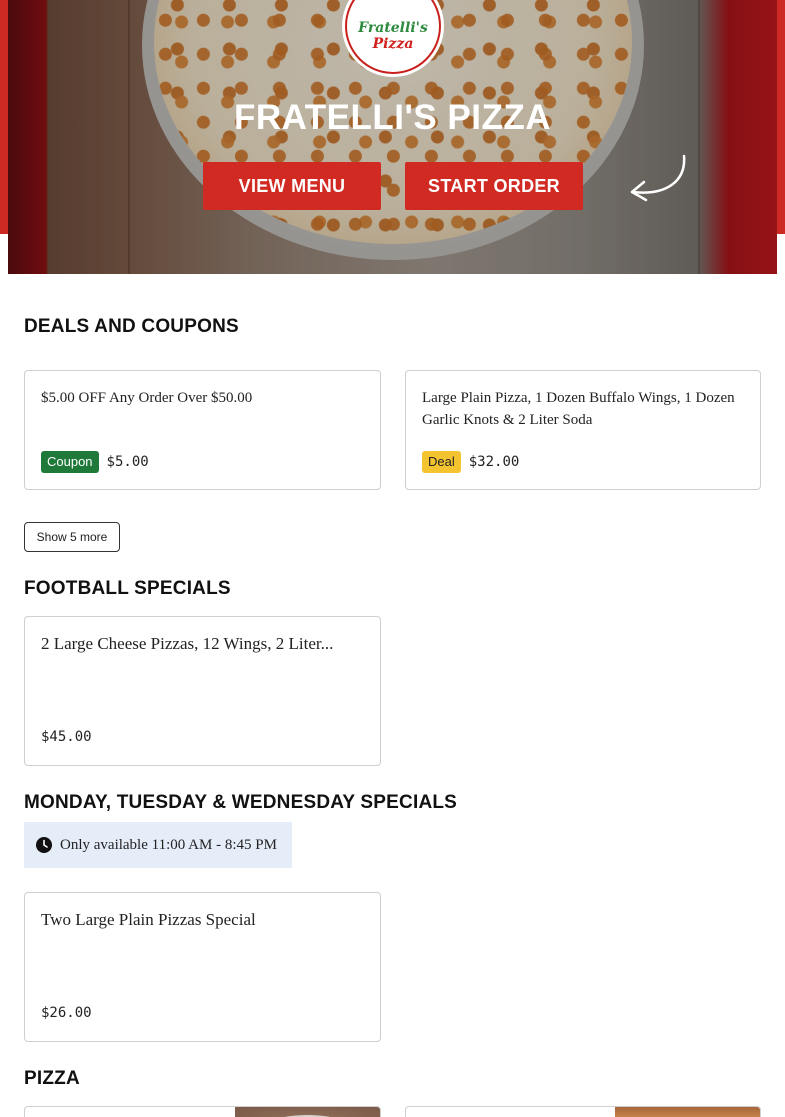 The height and width of the screenshot is (1117, 785). What do you see at coordinates (392, 117) in the screenshot?
I see `restaurant-title: FRATELLI'S PIZZA` at bounding box center [392, 117].